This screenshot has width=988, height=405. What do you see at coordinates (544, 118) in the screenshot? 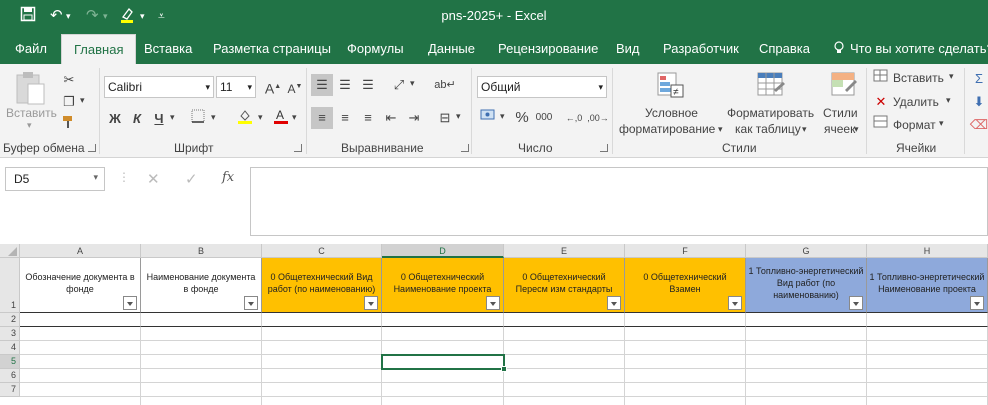
I see `thousands-button: 000` at bounding box center [544, 118].